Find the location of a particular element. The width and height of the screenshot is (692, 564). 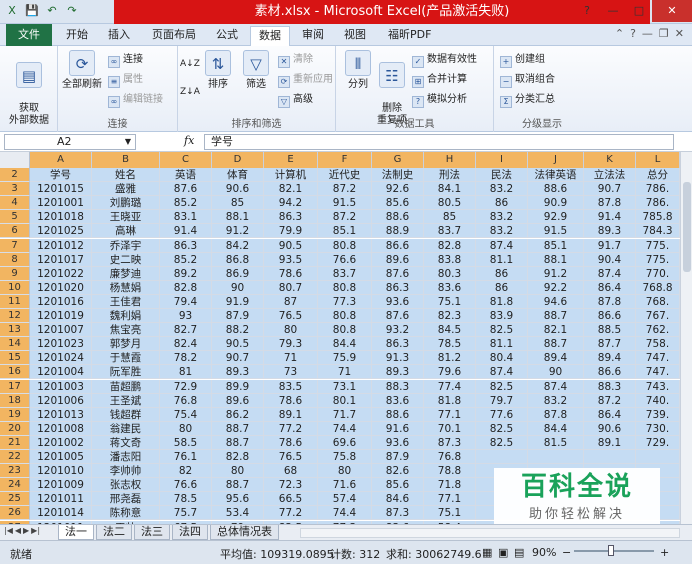

cell-b22: 潘志阳 is located at coordinates (126, 457).